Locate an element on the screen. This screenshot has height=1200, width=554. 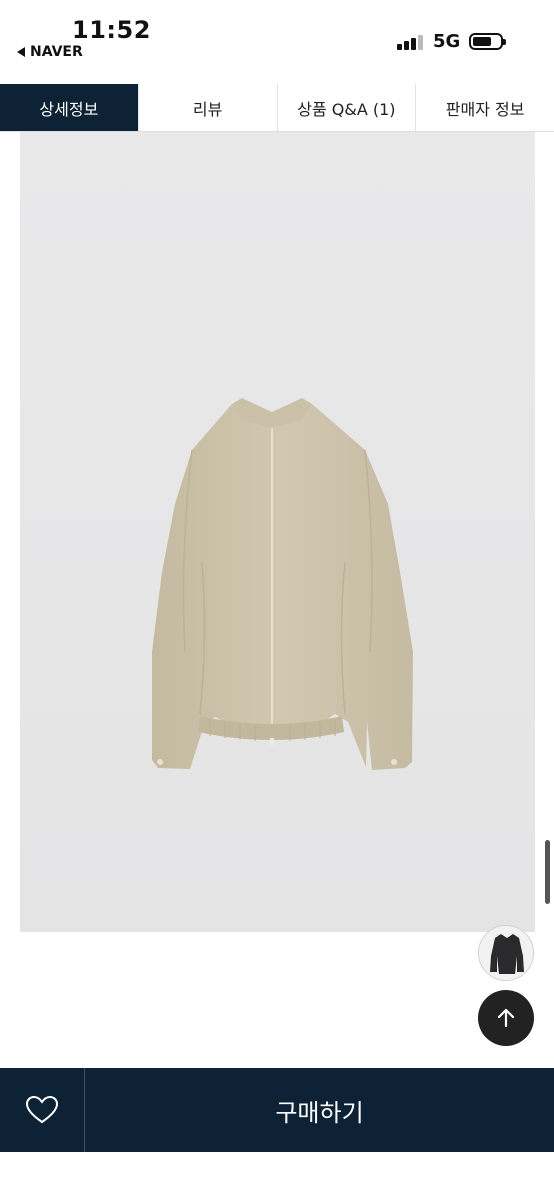
scroll-indicator is located at coordinates (547, 872).